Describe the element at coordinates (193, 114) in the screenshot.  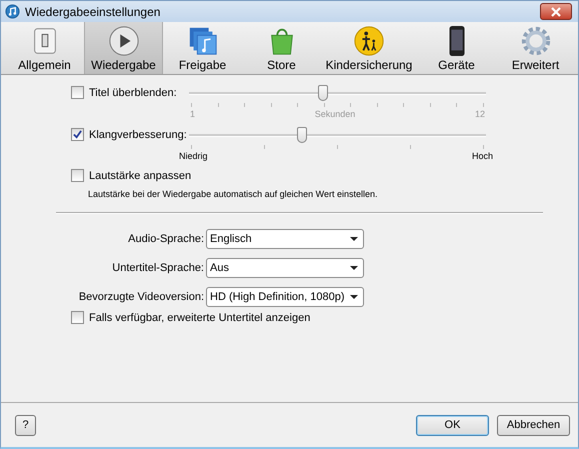
I see `scale-label: 1` at that location.